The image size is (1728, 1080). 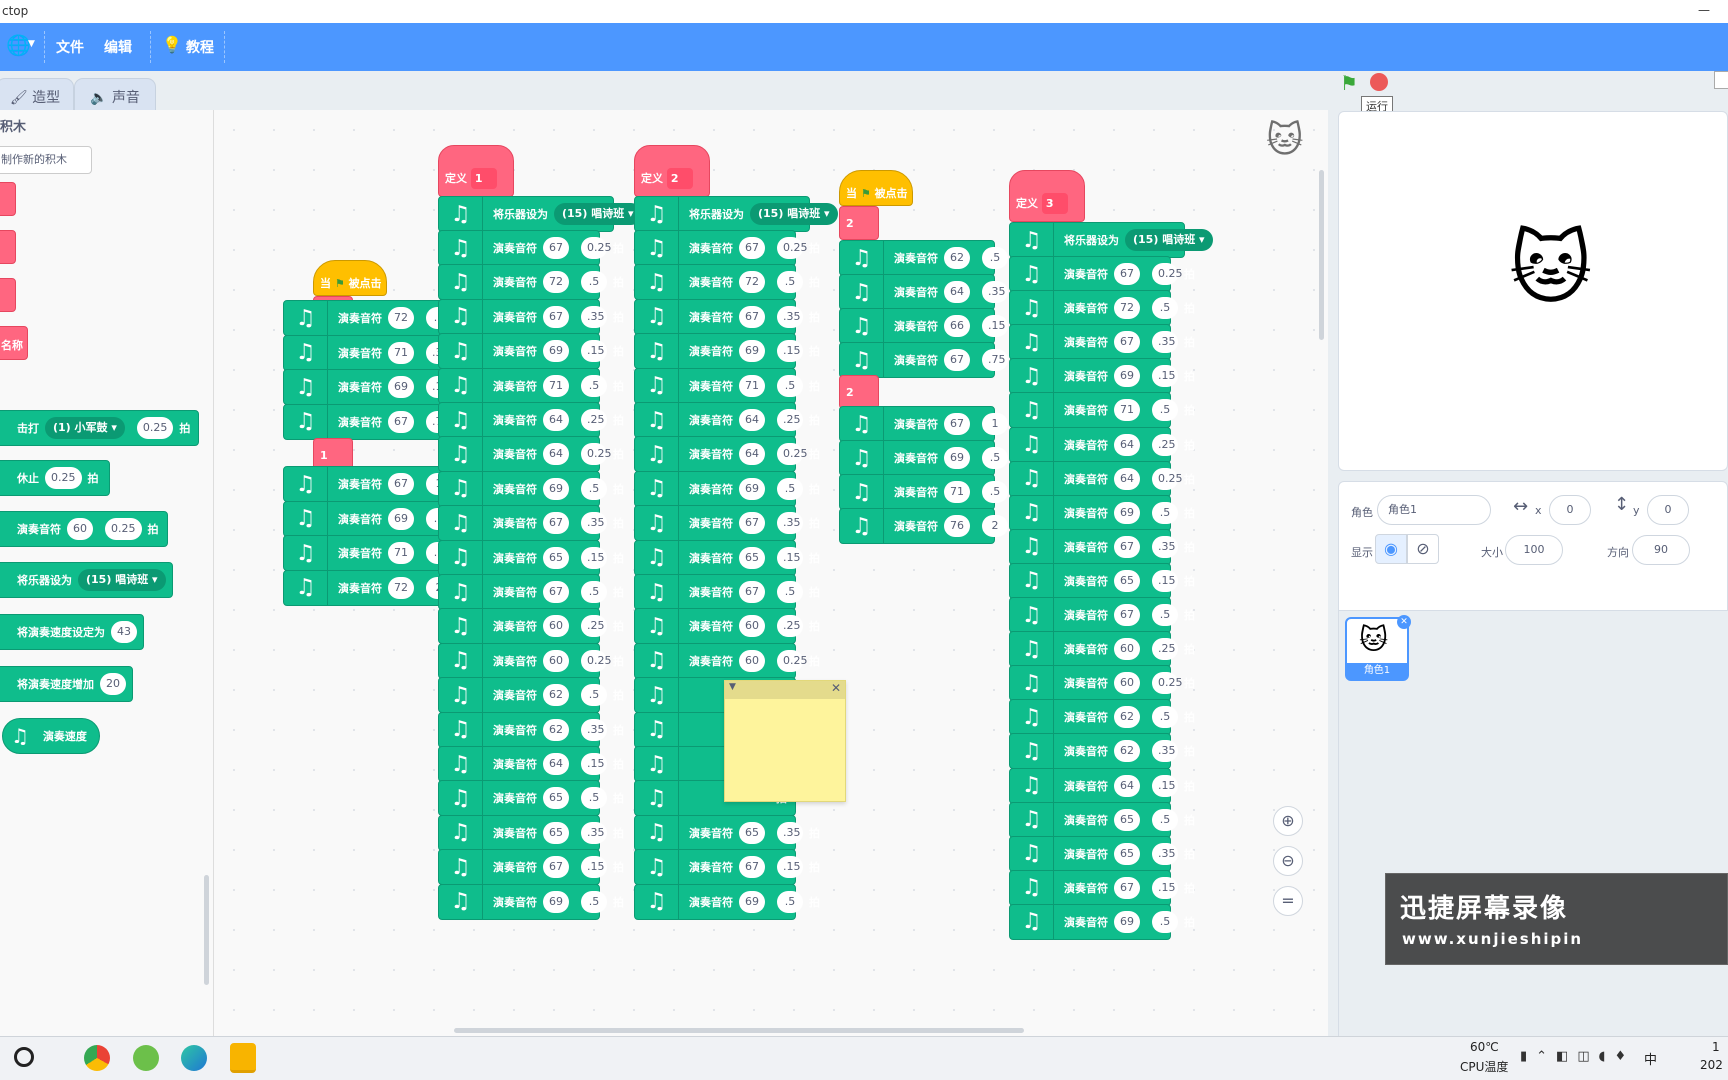 What do you see at coordinates (376, 318) in the screenshot?
I see `play-note-block: ♫演奏音符72.5拍` at bounding box center [376, 318].